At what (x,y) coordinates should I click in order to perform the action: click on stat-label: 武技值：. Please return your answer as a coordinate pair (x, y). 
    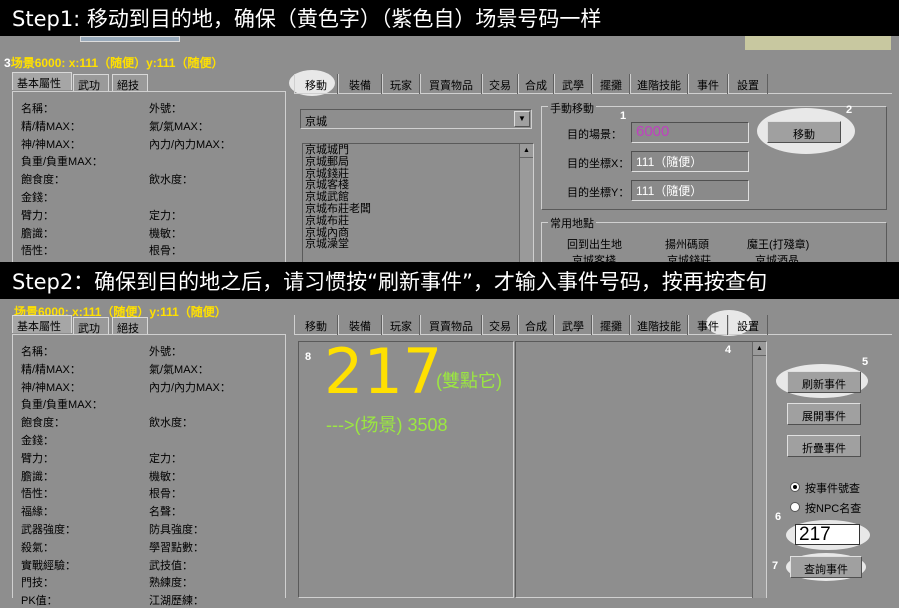
    Looking at the image, I should click on (171, 565).